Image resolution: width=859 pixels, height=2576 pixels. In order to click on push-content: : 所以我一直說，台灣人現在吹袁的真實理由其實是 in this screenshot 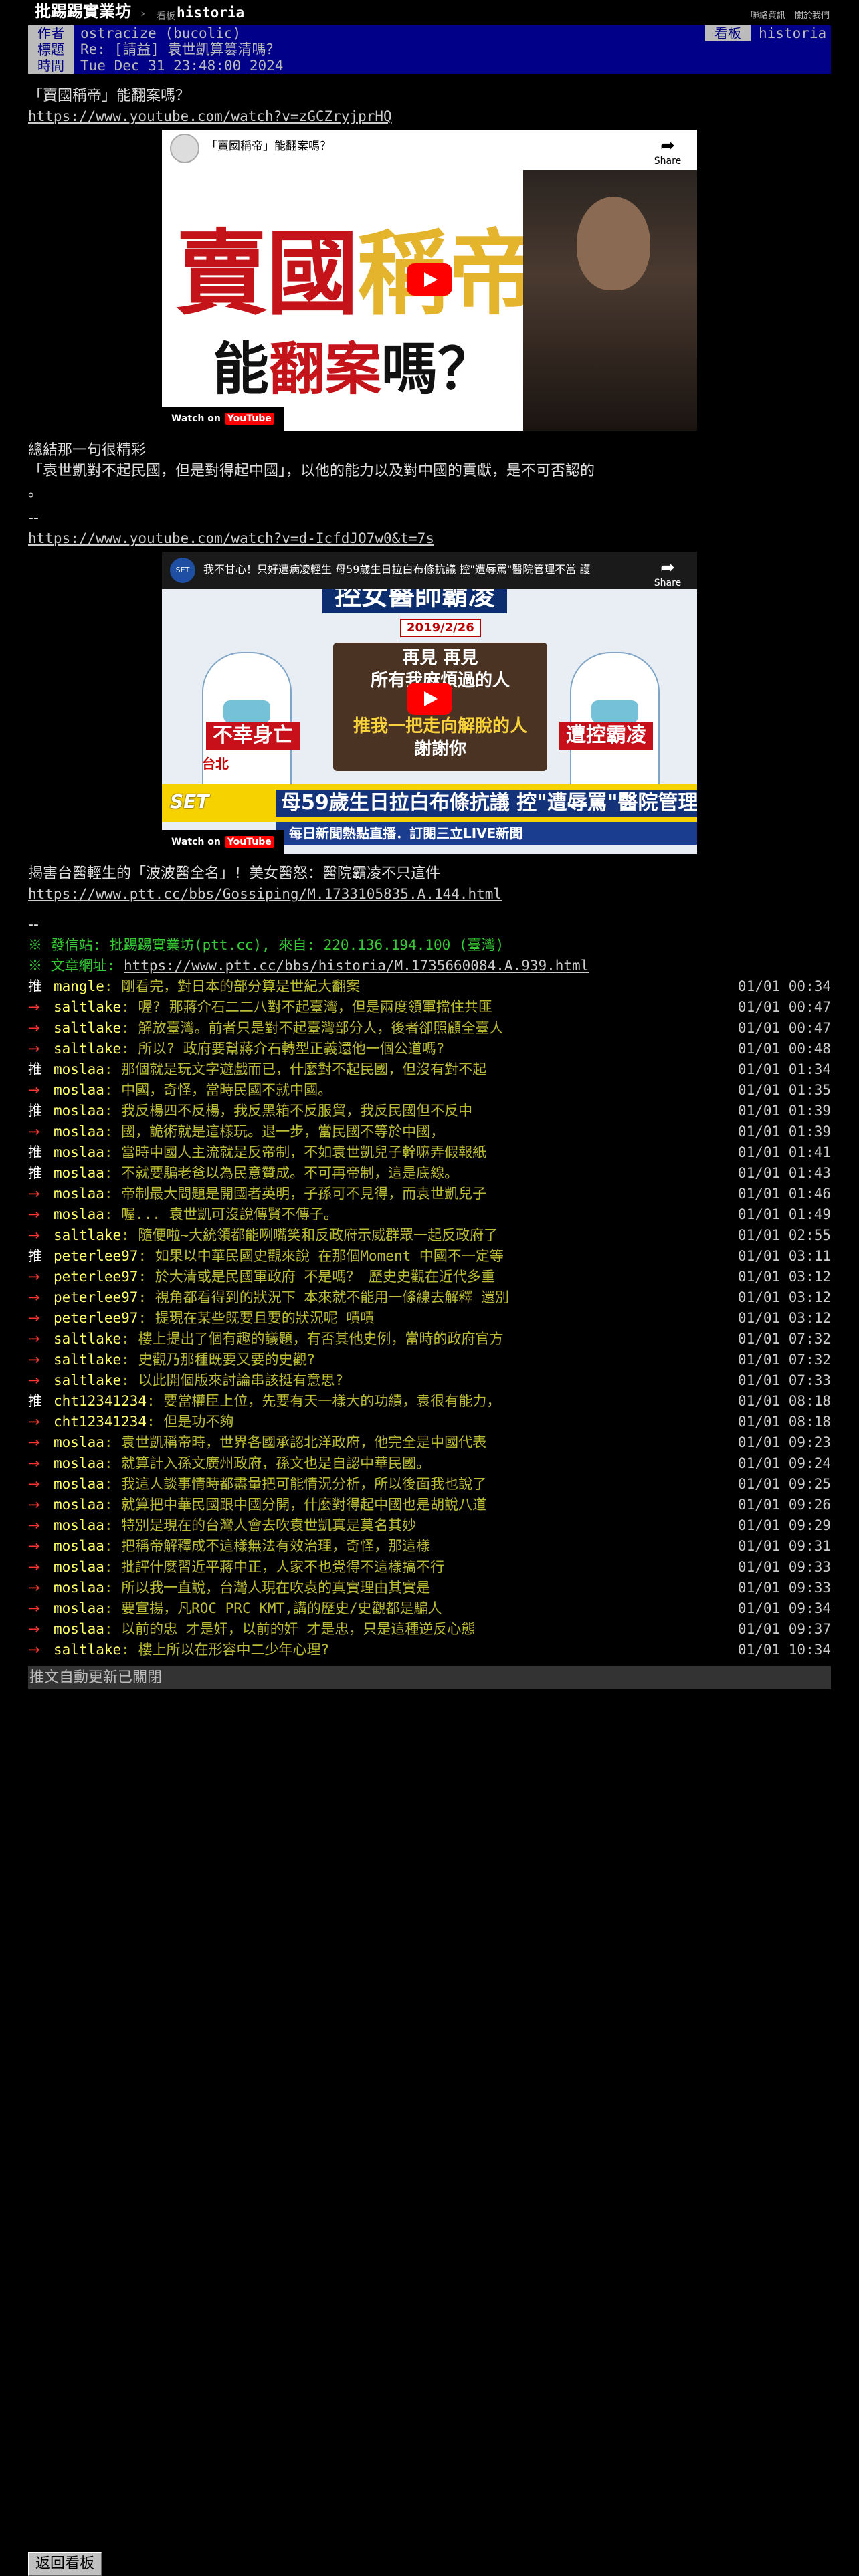, I will do `click(267, 1588)`.